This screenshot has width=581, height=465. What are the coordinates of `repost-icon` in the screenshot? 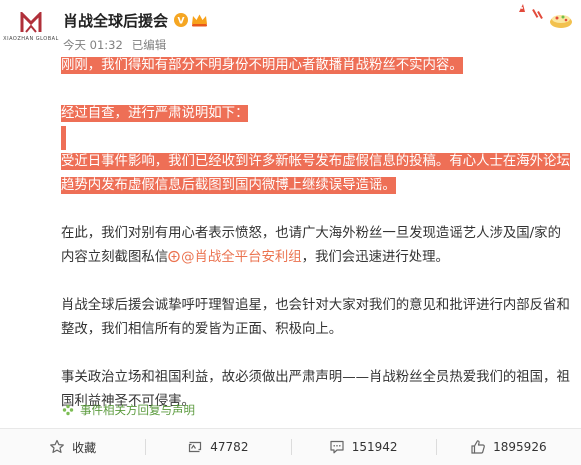 It's located at (195, 447).